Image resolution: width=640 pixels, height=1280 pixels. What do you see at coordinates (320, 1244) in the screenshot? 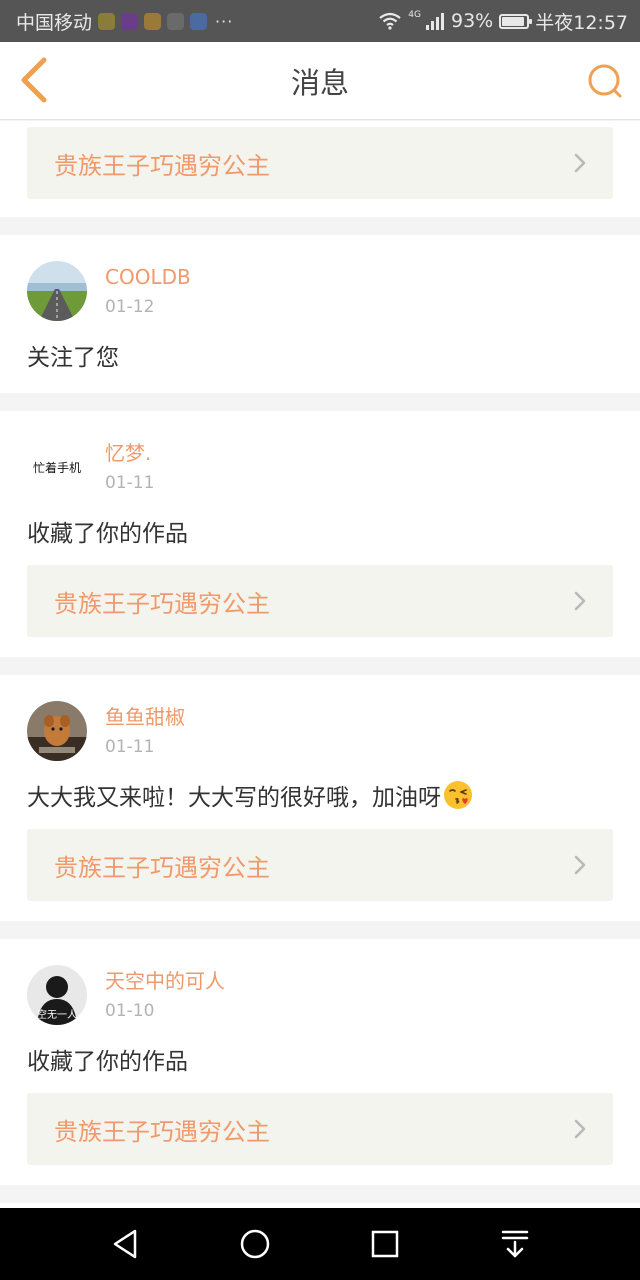
I see `system-nav-bar` at bounding box center [320, 1244].